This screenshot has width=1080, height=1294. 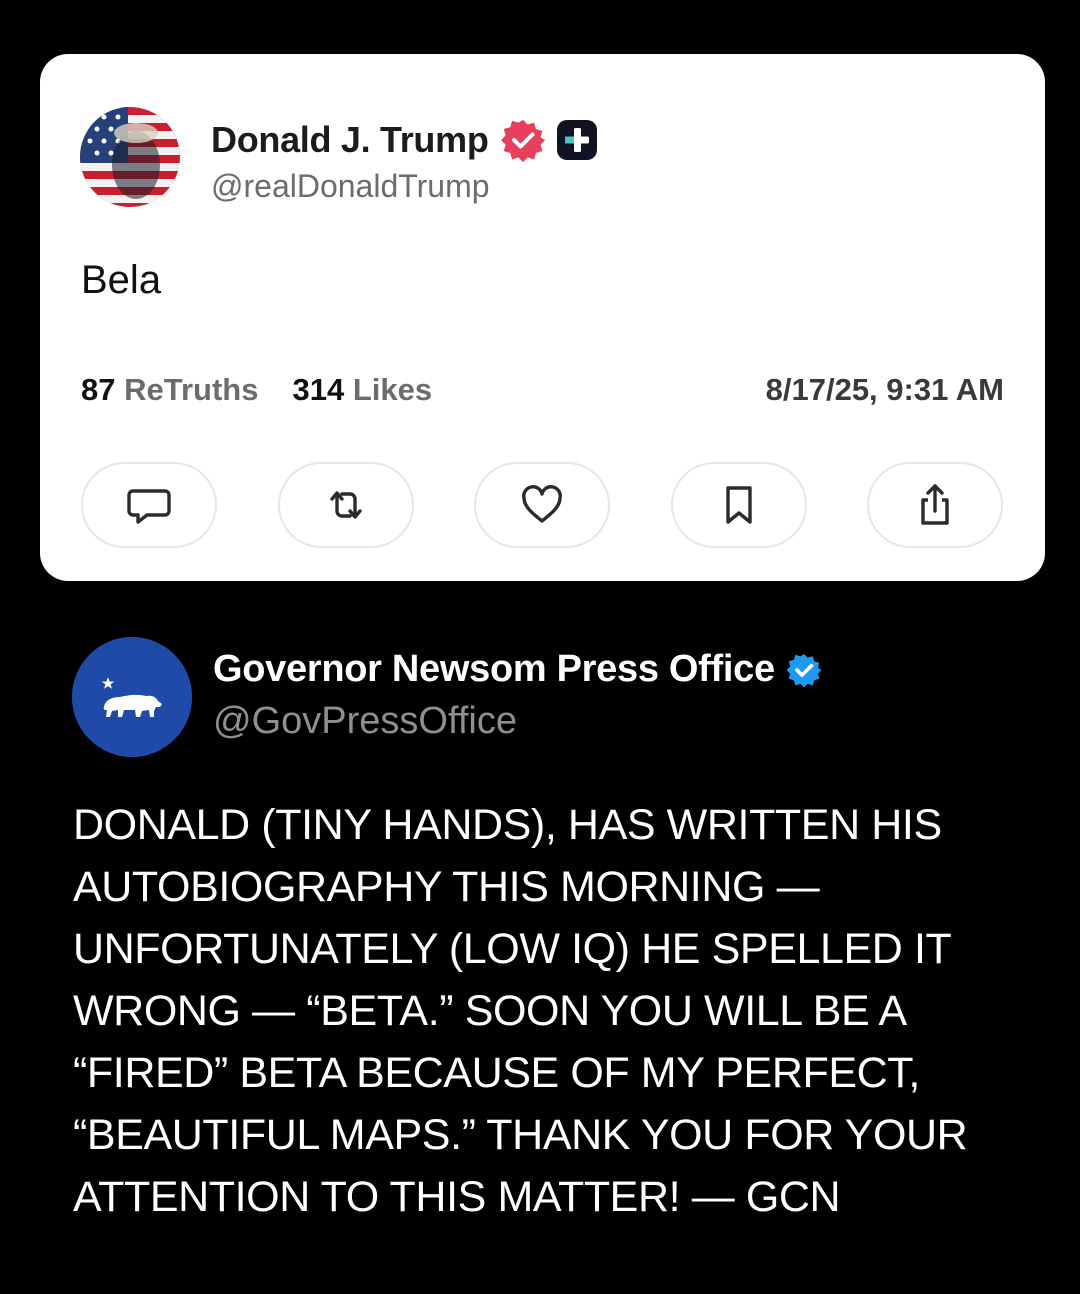 I want to click on truth-author-row: Donald J. Trump, so click(x=405, y=140).